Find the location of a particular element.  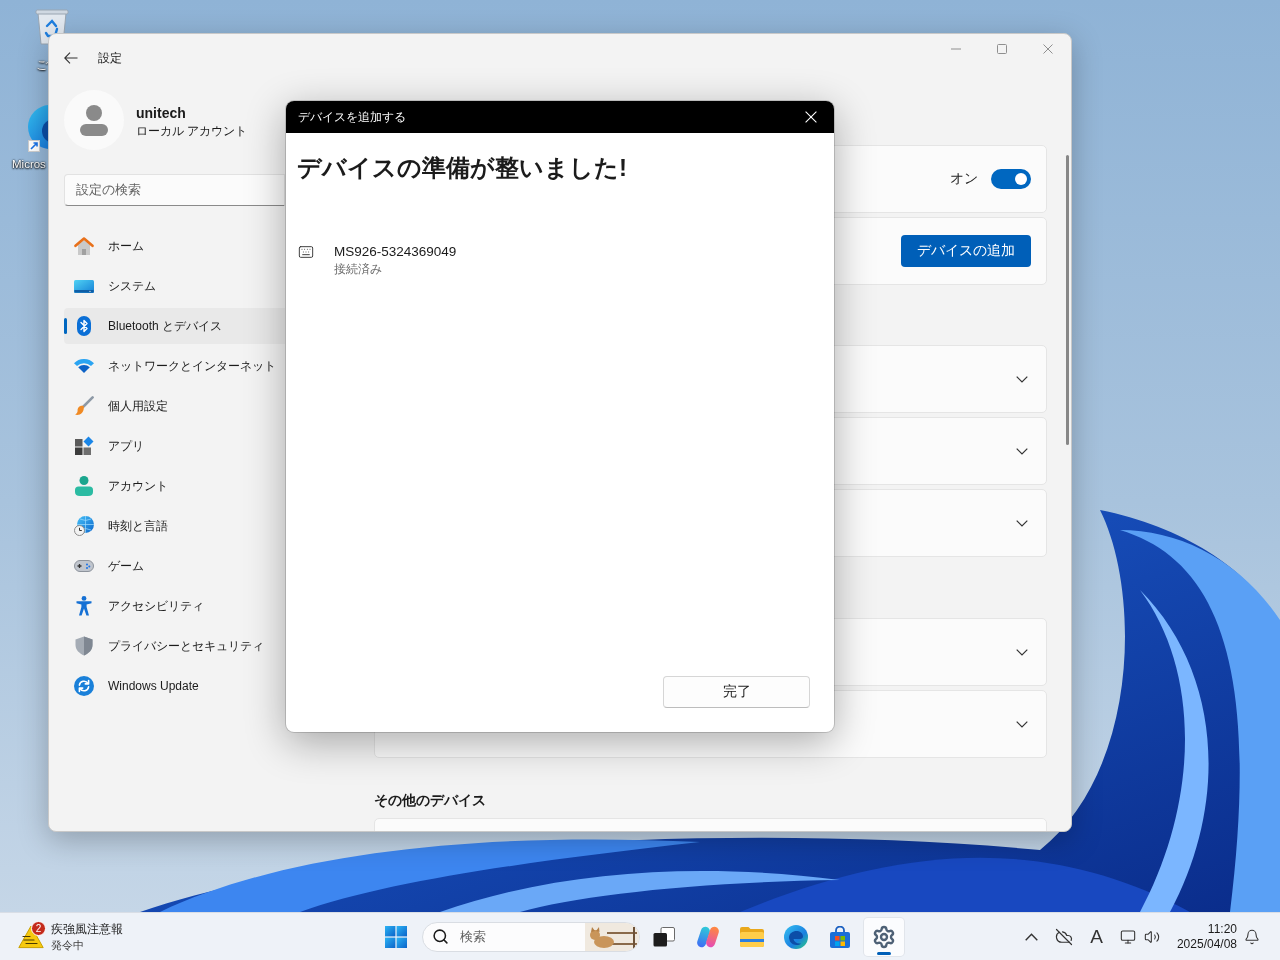

settings-icon is located at coordinates (884, 936).